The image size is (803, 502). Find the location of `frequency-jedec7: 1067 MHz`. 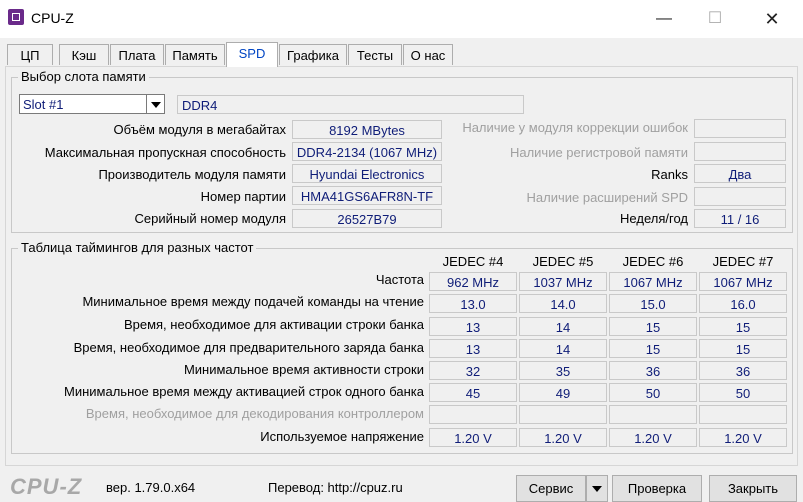

frequency-jedec7: 1067 MHz is located at coordinates (743, 281).